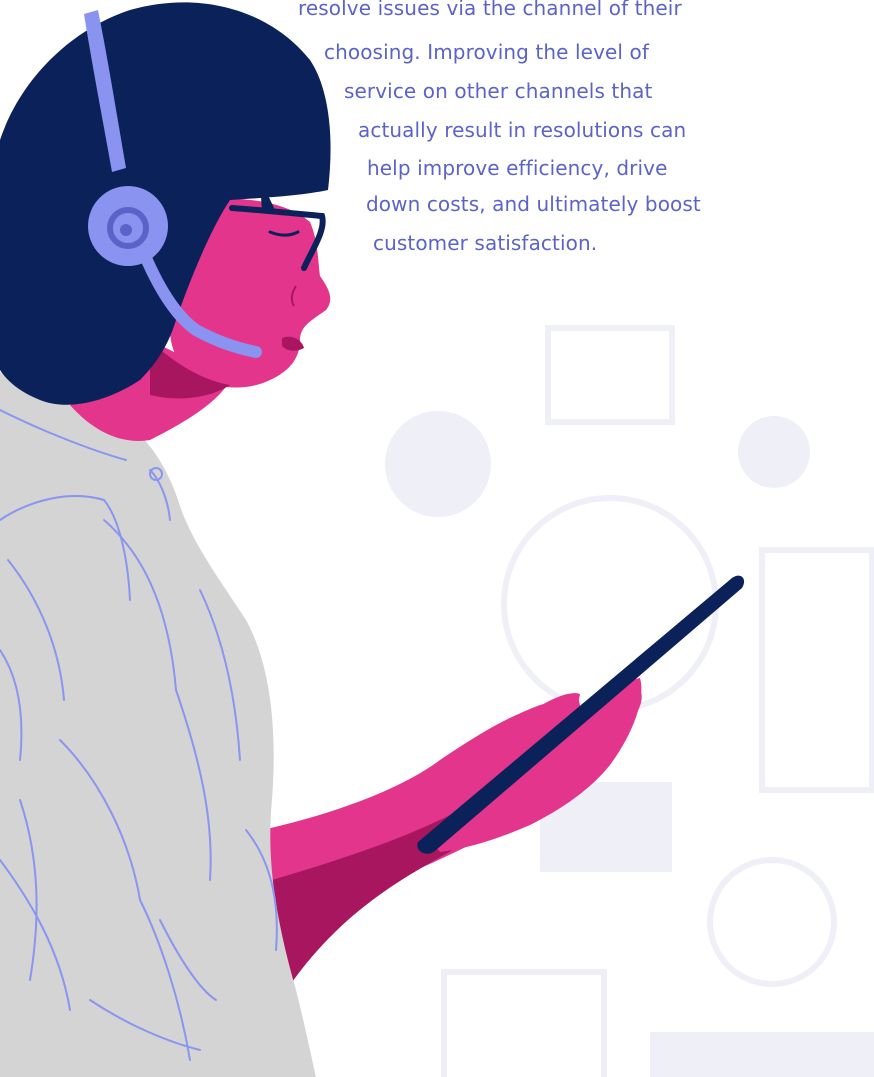 This screenshot has height=1077, width=874. What do you see at coordinates (610, 604) in the screenshot?
I see `decor-ring-large` at bounding box center [610, 604].